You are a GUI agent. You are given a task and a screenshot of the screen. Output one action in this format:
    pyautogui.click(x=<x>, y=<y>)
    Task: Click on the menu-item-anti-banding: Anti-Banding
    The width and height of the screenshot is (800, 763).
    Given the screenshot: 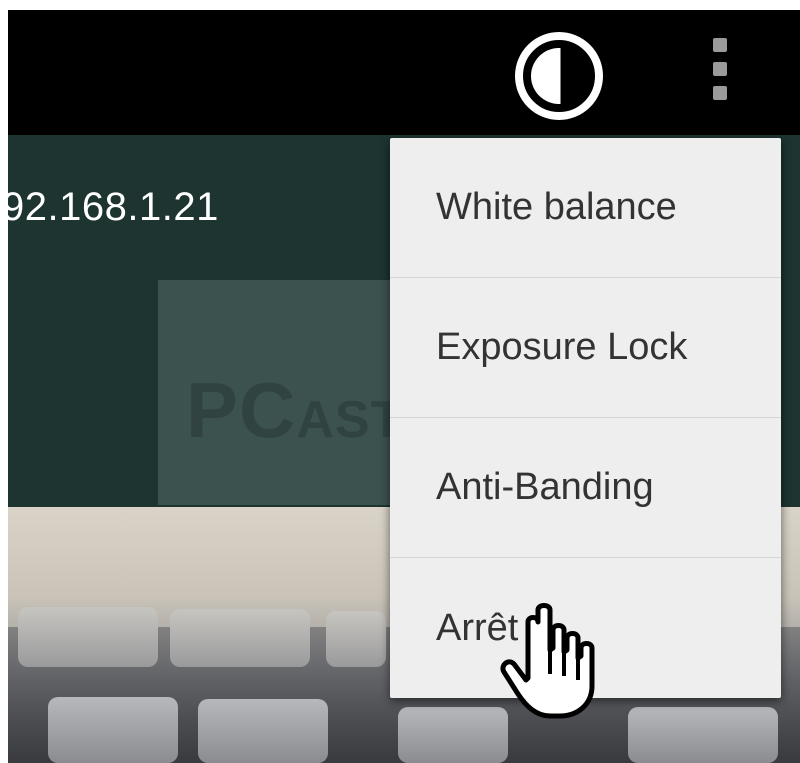 What is the action you would take?
    pyautogui.click(x=585, y=488)
    